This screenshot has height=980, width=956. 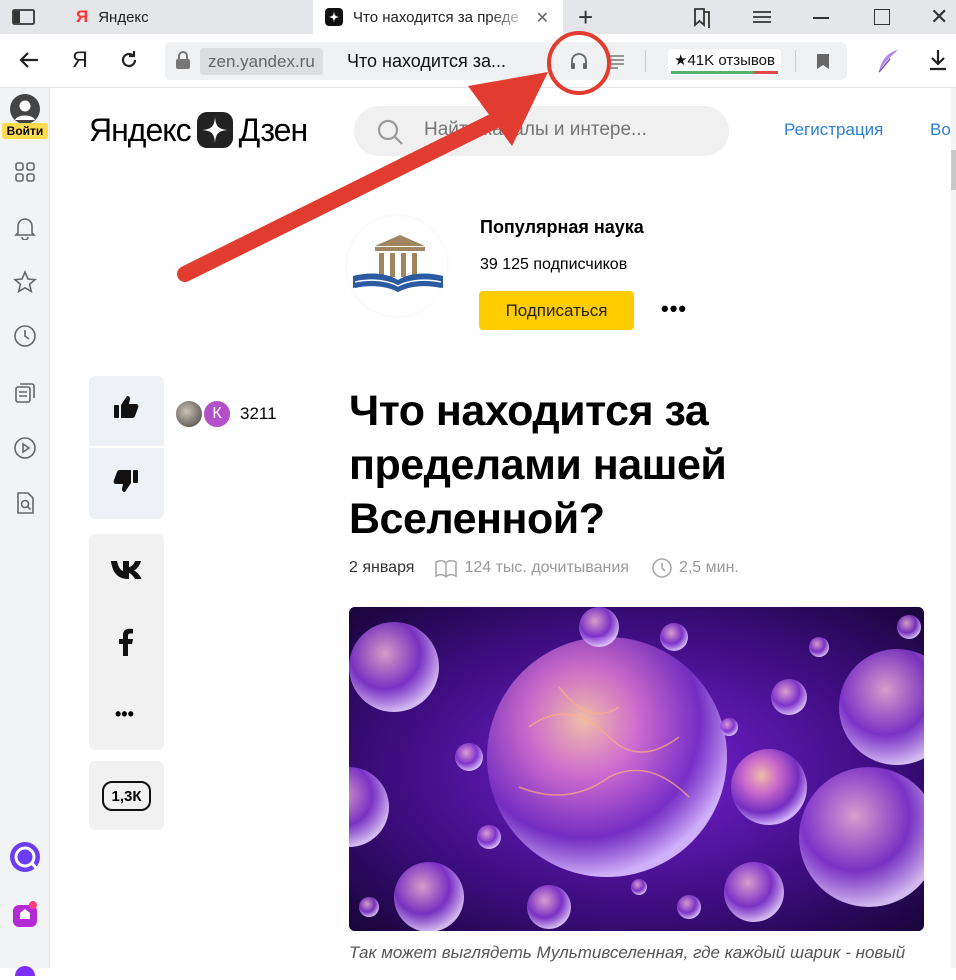 I want to click on lock-icon, so click(x=183, y=63).